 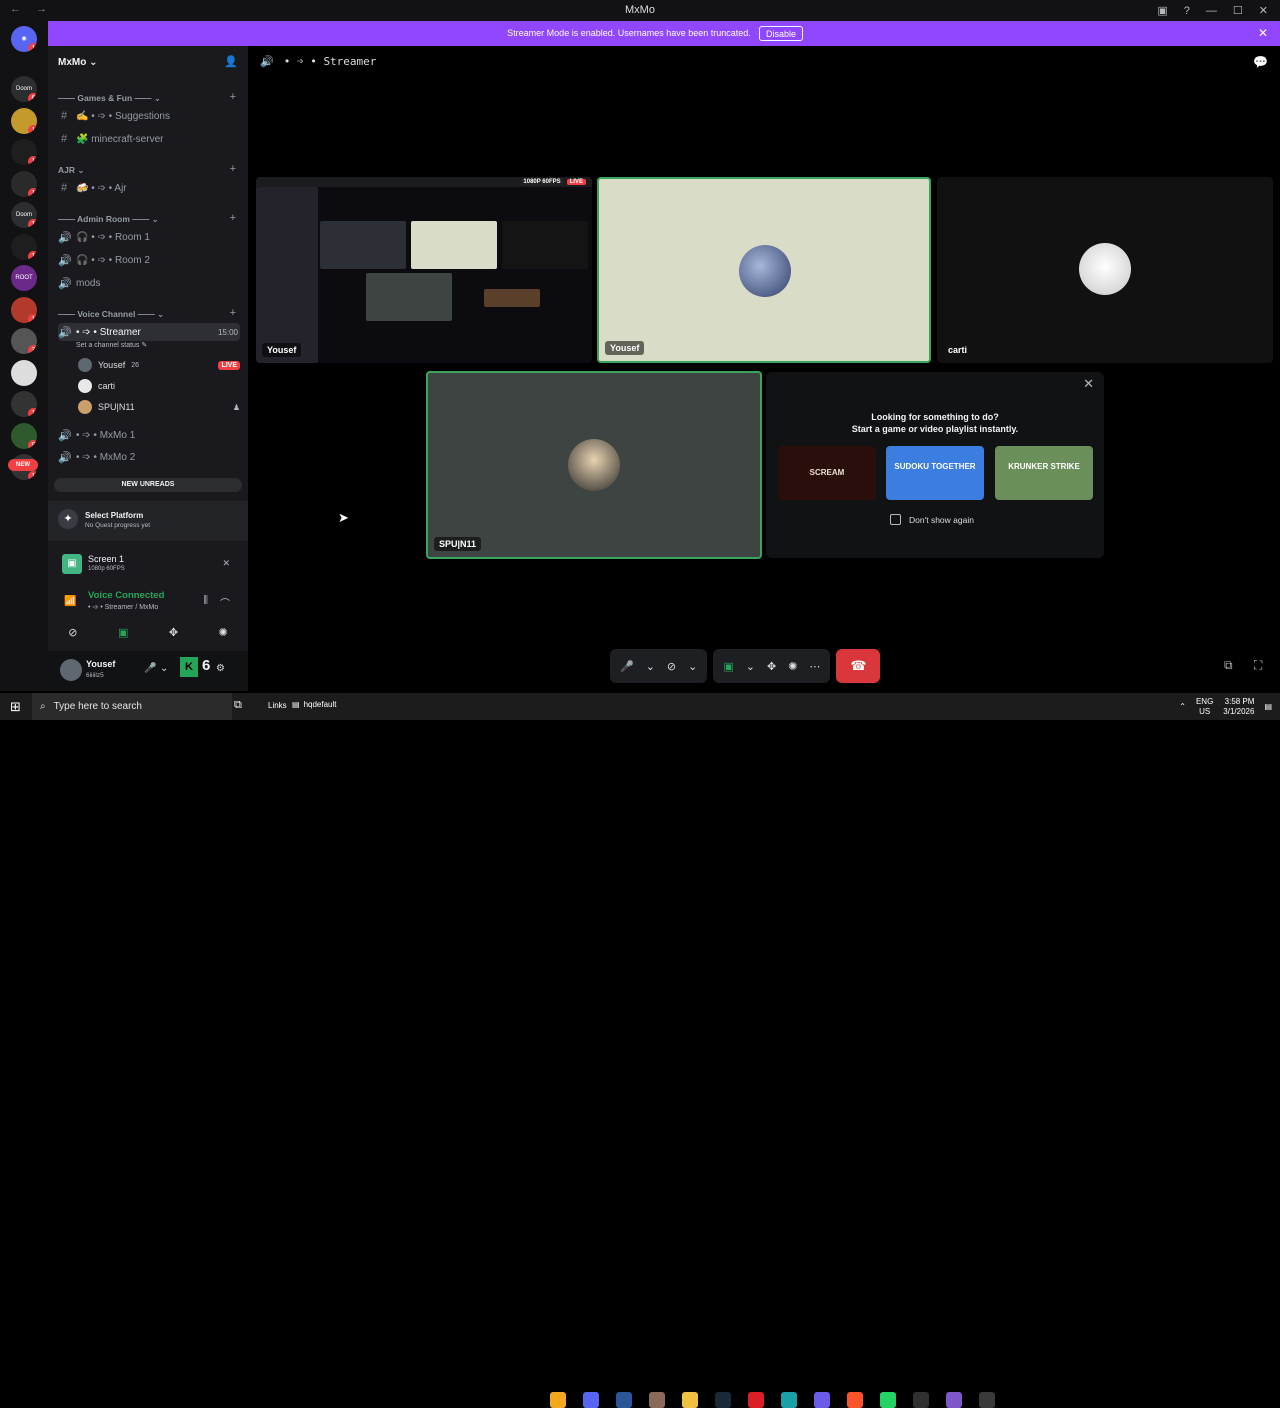 I want to click on clock: 3:58 PM 3/1/2026, so click(x=1238, y=707).